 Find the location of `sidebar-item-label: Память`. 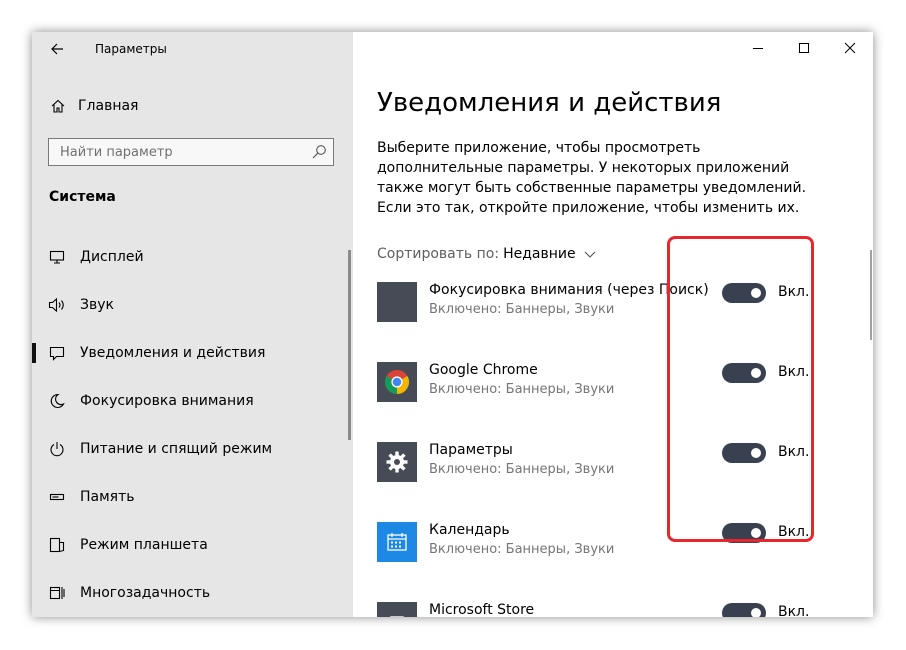

sidebar-item-label: Память is located at coordinates (107, 497).